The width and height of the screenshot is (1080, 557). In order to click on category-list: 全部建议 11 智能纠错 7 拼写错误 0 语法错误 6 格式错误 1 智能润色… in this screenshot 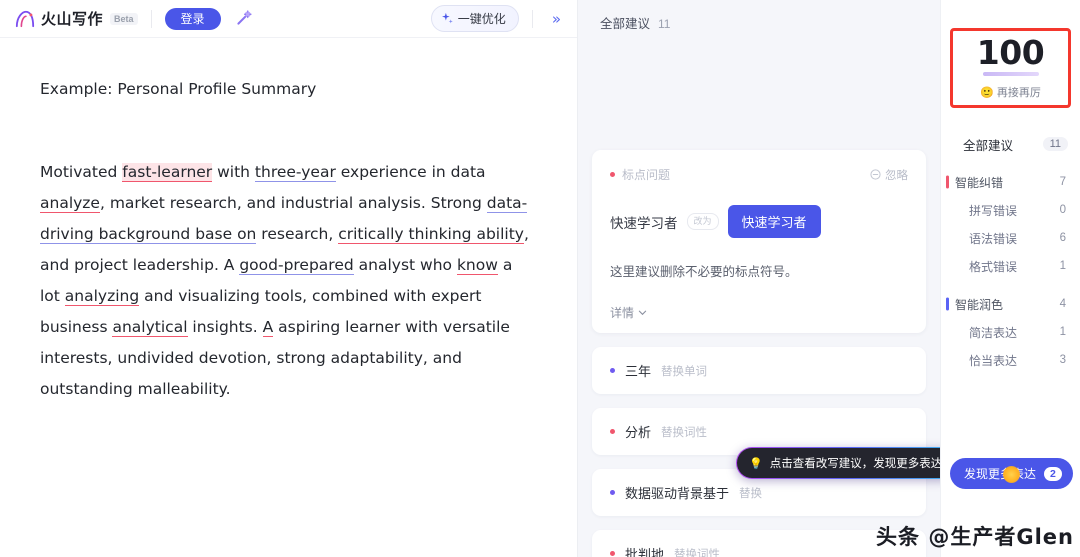, I will do `click(1010, 252)`.